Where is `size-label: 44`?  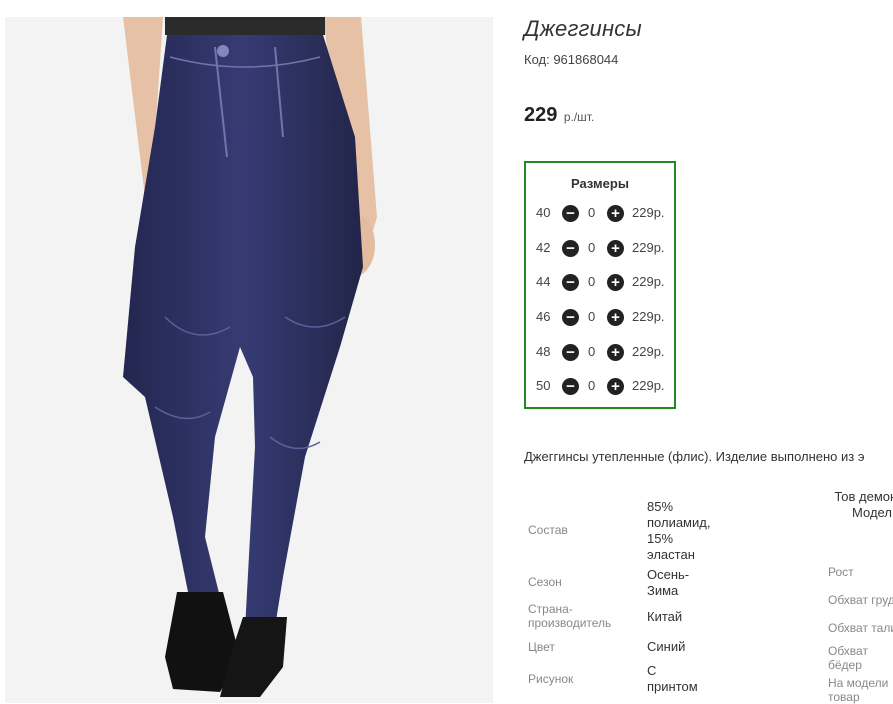 size-label: 44 is located at coordinates (543, 281).